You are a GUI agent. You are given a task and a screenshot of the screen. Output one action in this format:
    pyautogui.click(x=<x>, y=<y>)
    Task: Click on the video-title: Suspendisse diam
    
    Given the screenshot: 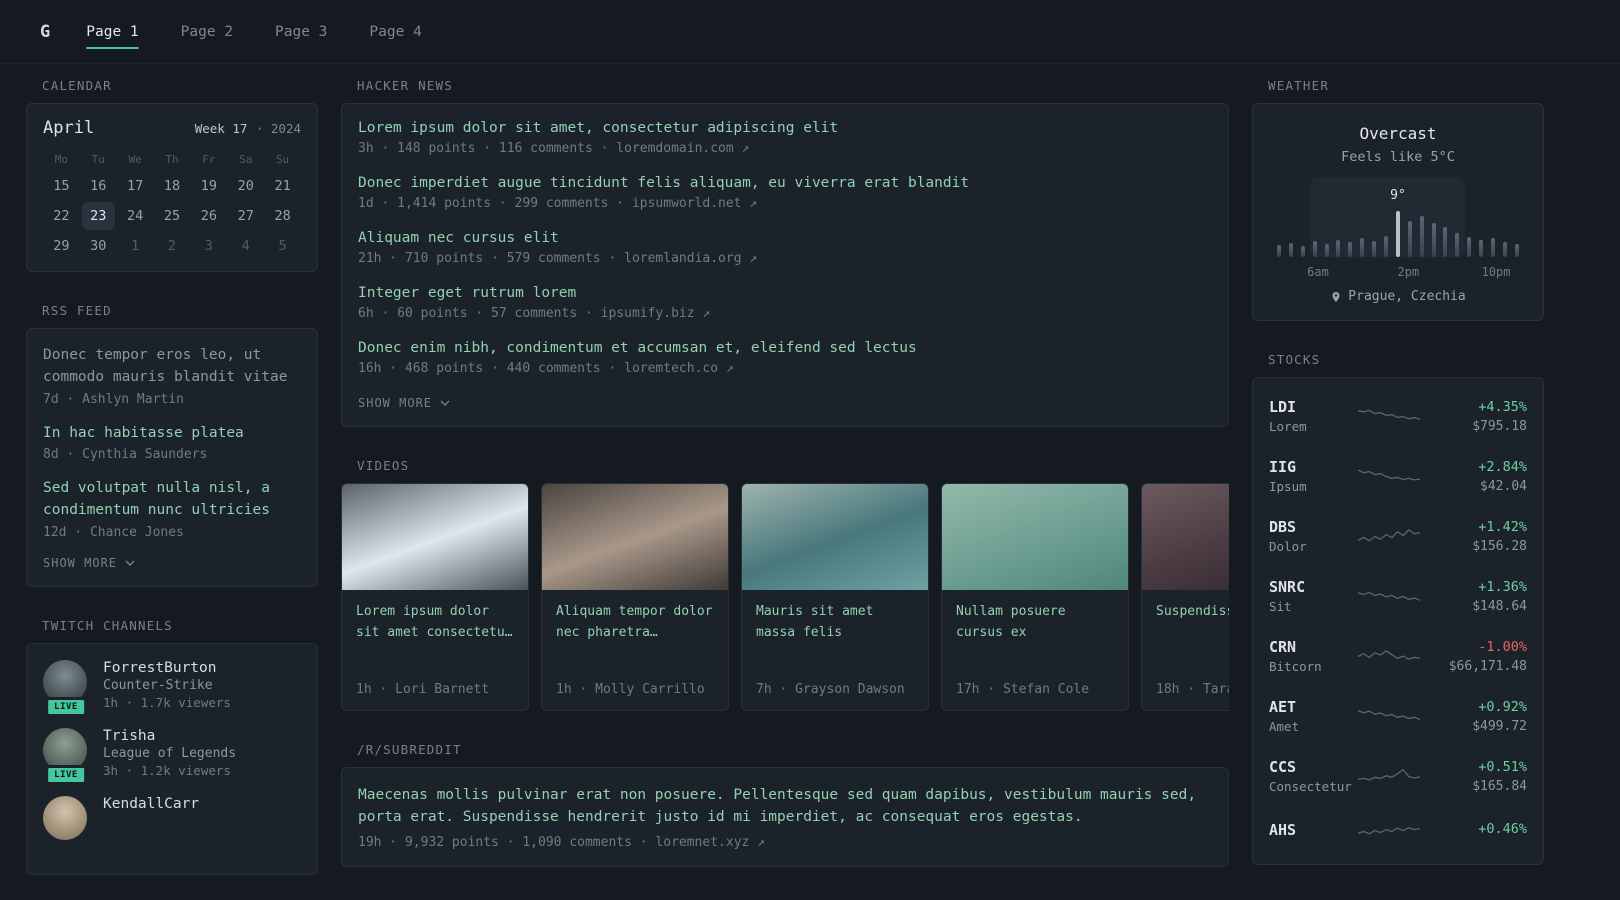 What is the action you would take?
    pyautogui.click(x=1192, y=612)
    